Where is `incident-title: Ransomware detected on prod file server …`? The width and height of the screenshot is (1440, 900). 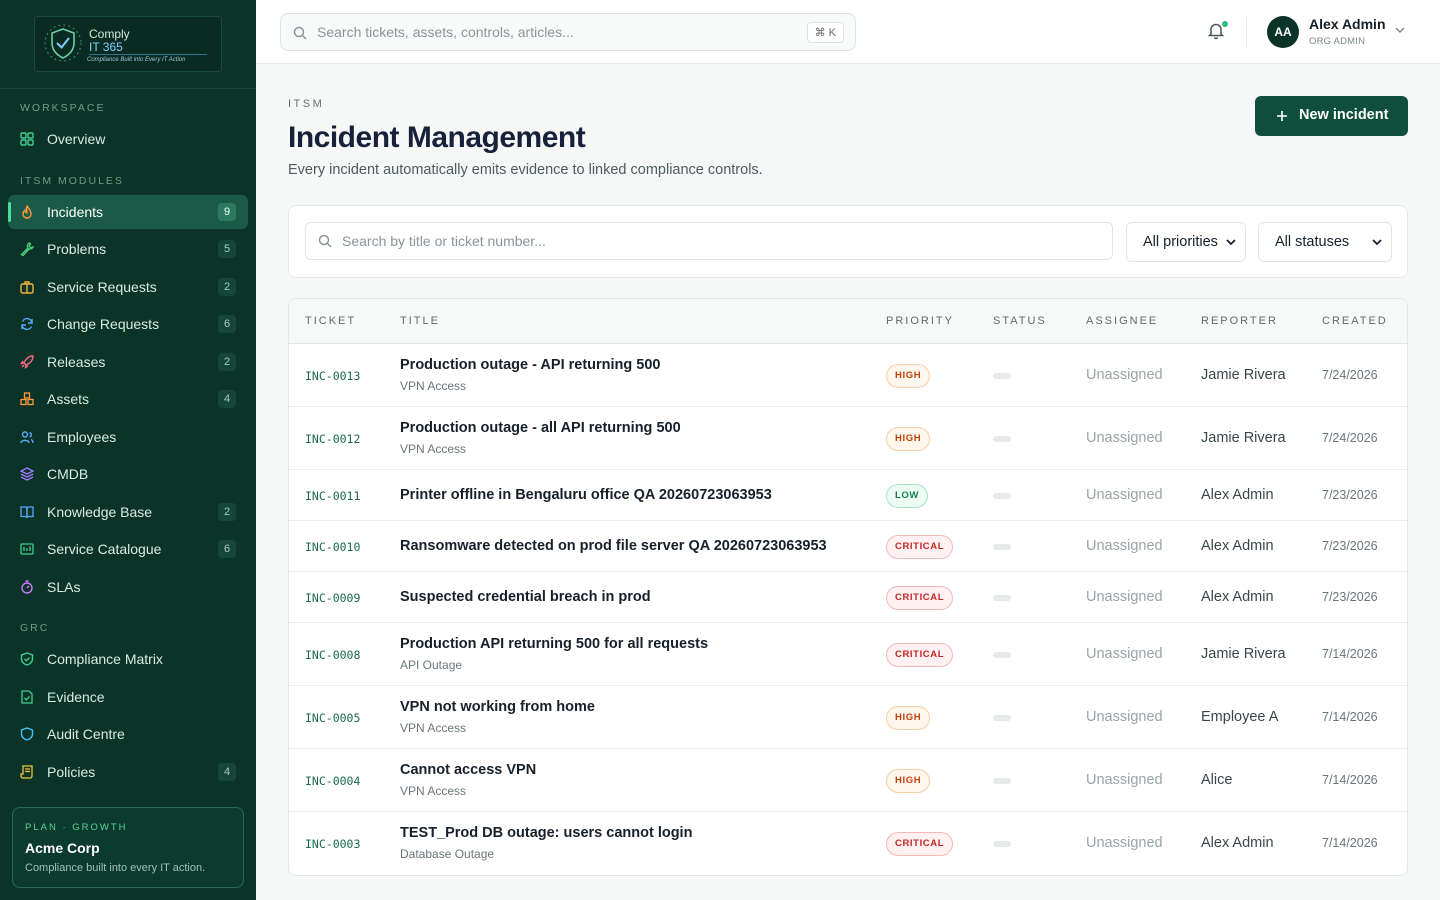 incident-title: Ransomware detected on prod file server … is located at coordinates (613, 546).